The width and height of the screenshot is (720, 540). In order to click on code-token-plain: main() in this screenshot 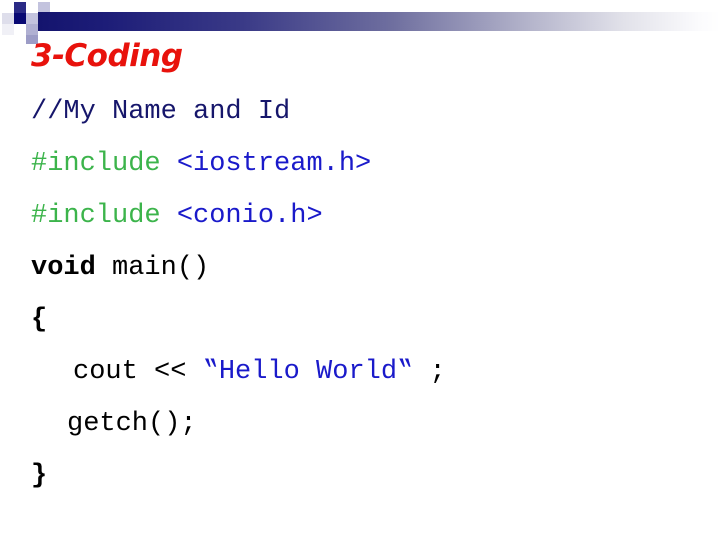, I will do `click(161, 268)`.